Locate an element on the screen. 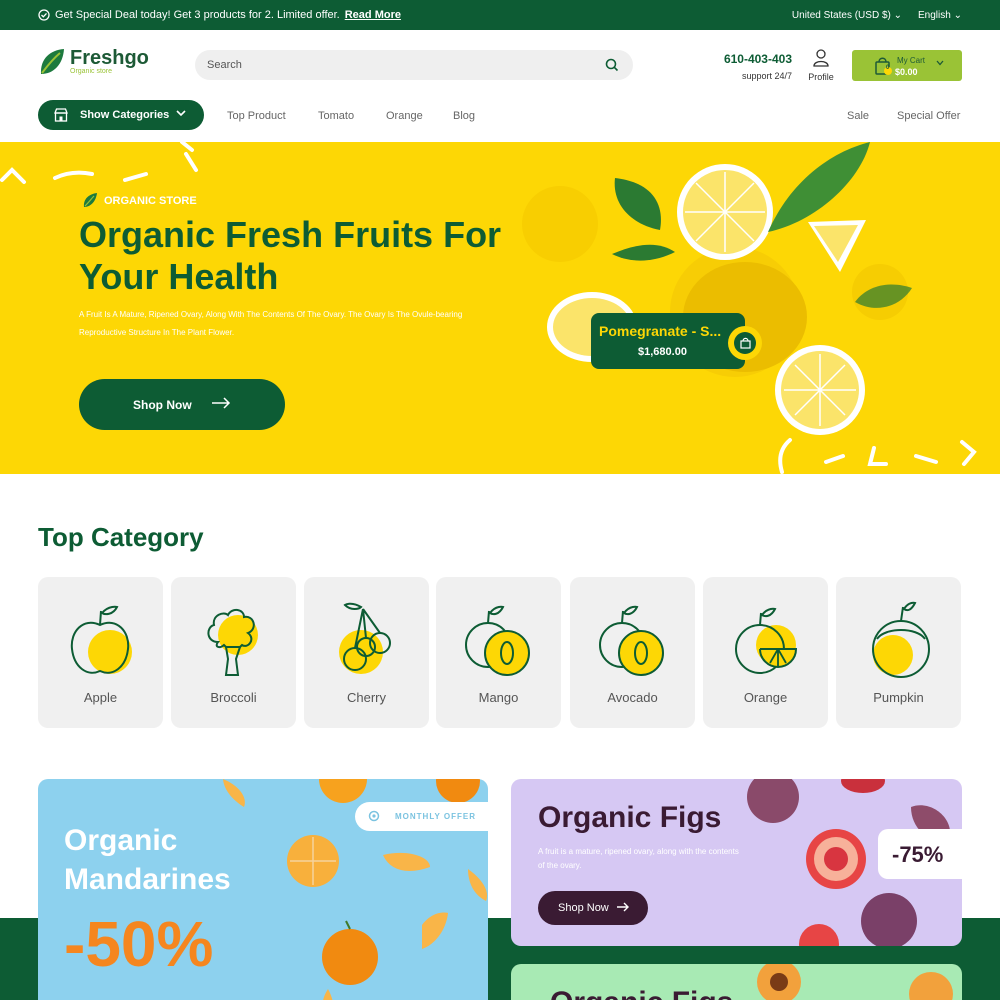  logo-name: Freshgo is located at coordinates (109, 58).